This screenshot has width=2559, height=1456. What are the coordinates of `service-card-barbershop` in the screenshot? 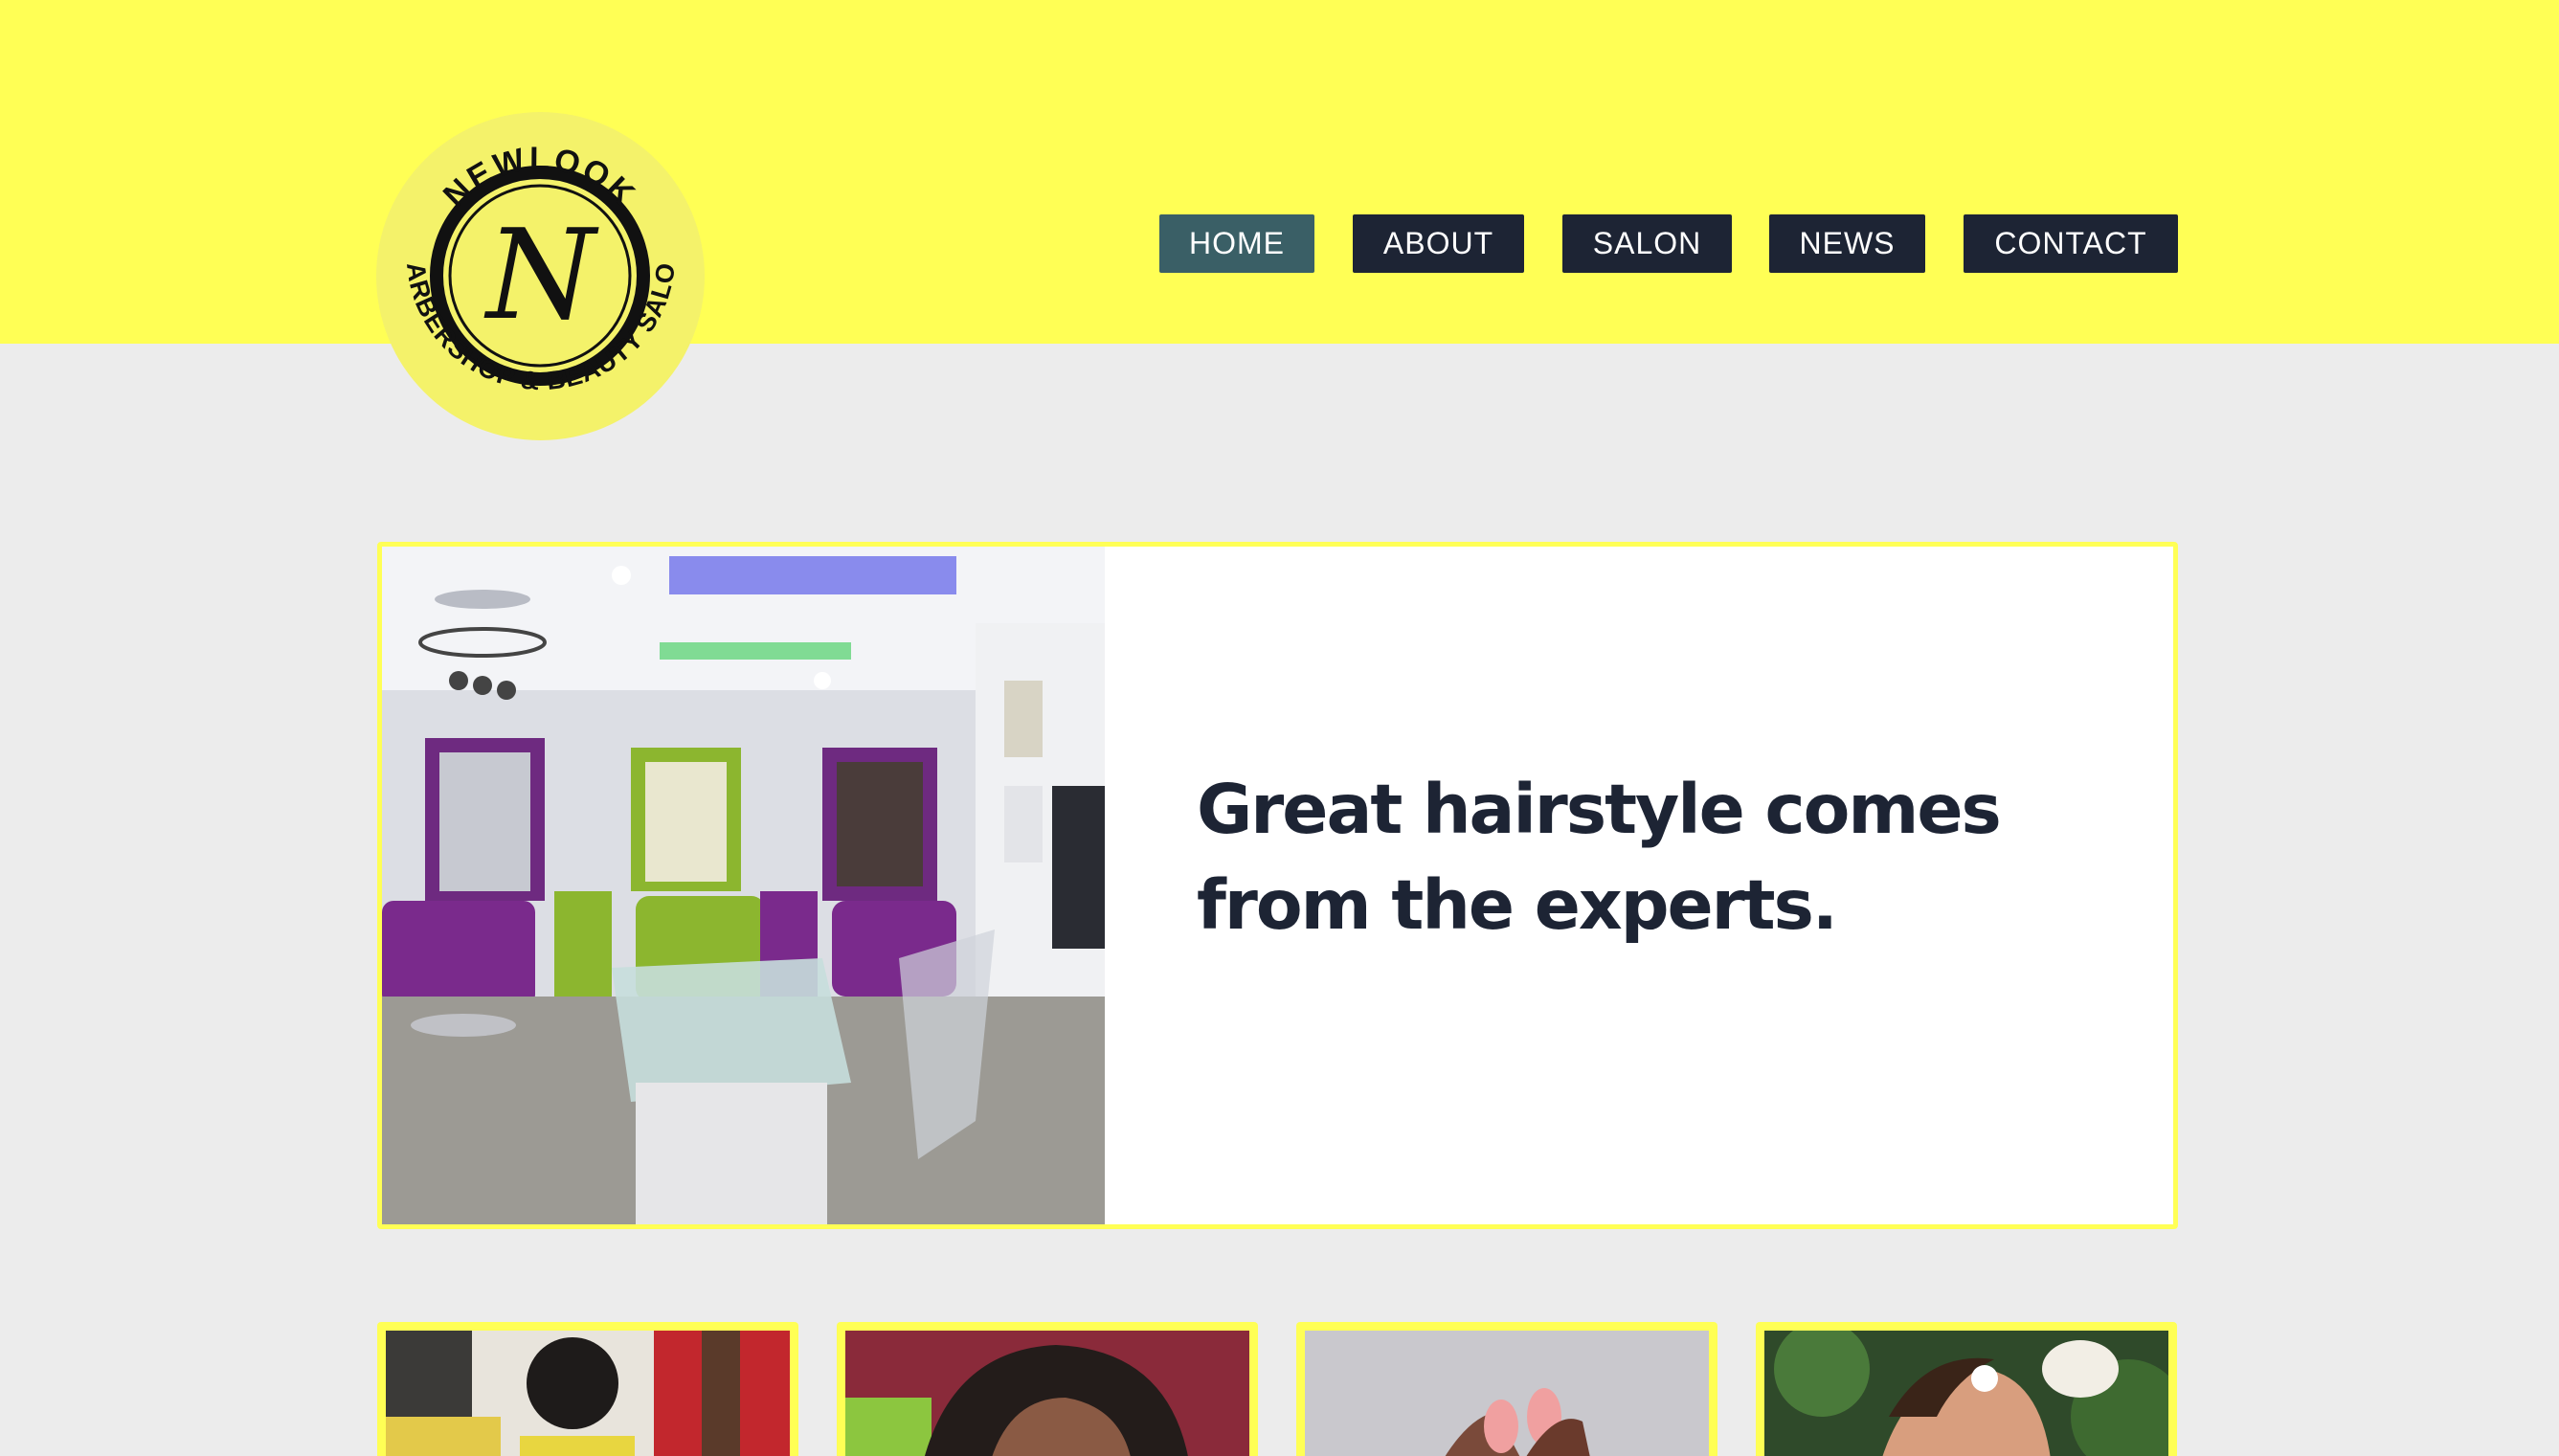 It's located at (587, 1389).